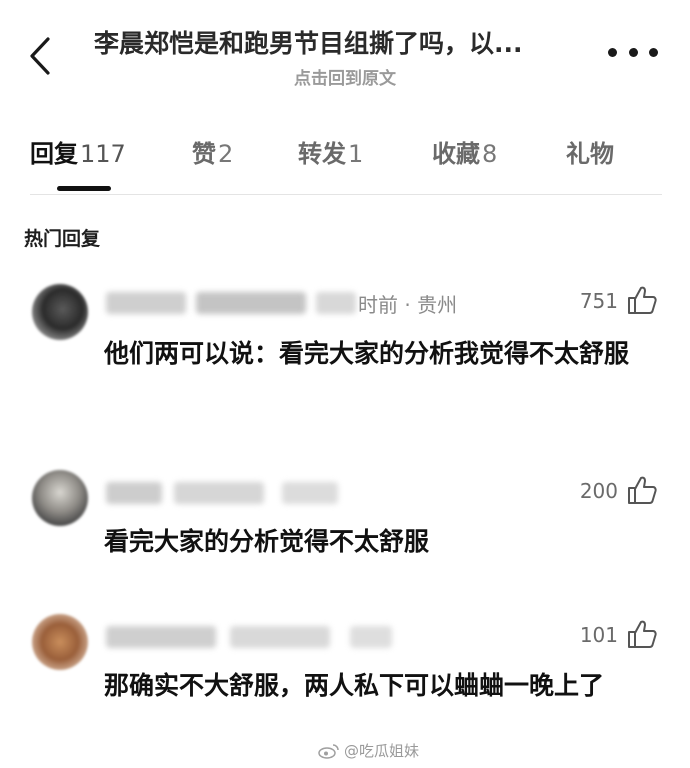  I want to click on back-to-original-link: 点击回到原文, so click(345, 76).